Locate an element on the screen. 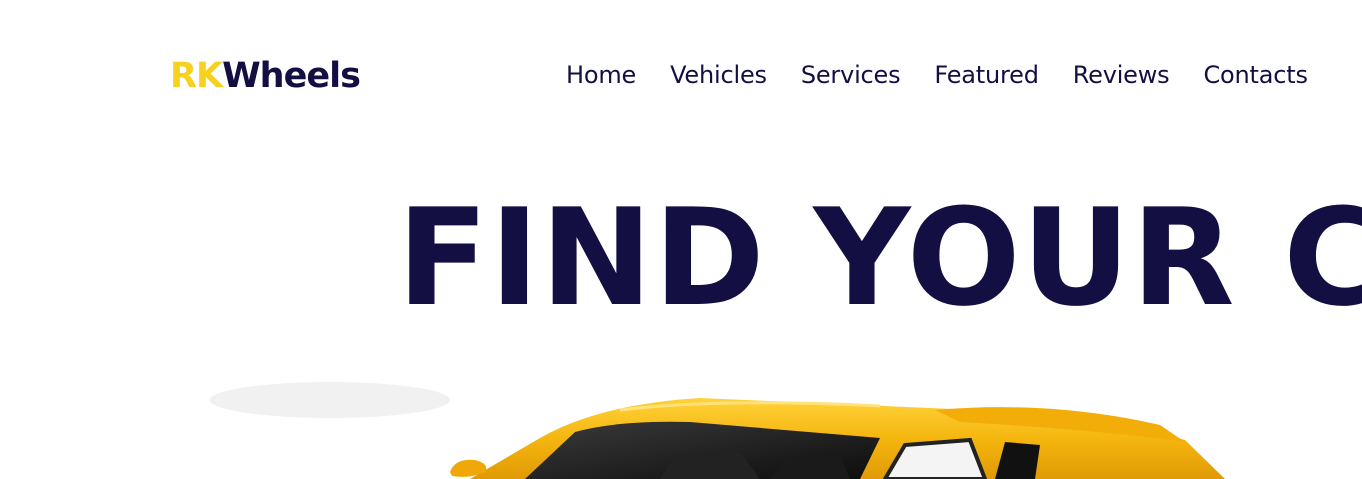  logo-main-text: Wheels is located at coordinates (291, 76).